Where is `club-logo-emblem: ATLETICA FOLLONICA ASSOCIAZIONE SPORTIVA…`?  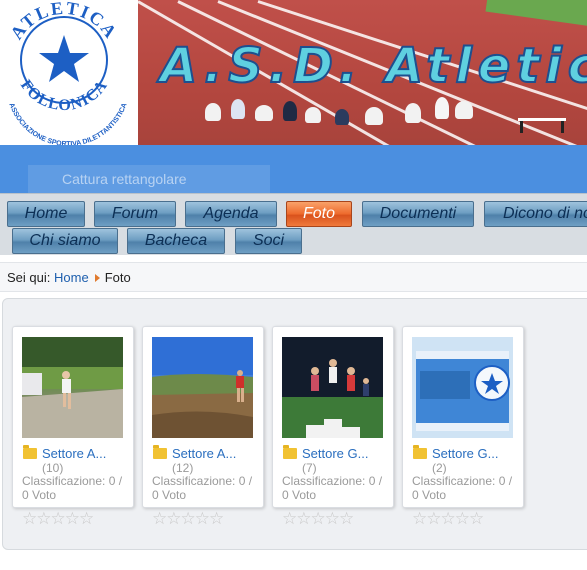
club-logo-emblem: ATLETICA FOLLONICA ASSOCIAZIONE SPORTIVA… is located at coordinates (67, 72).